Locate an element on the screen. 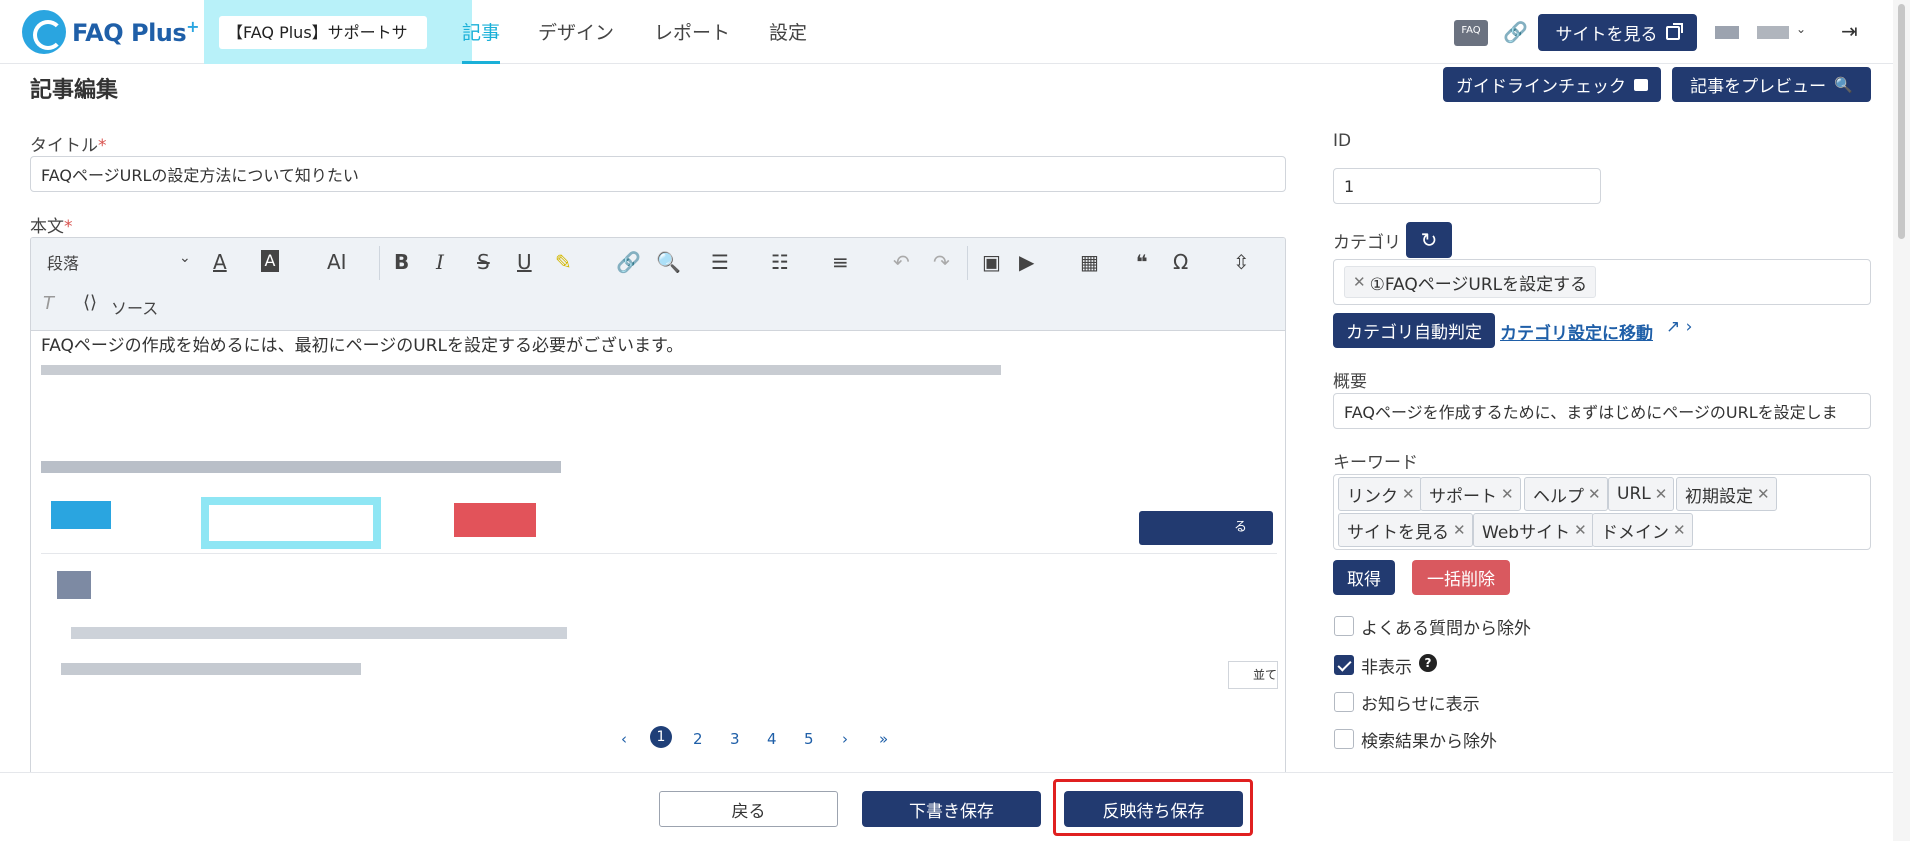 This screenshot has height=841, width=1910. preview-article-button: 記事をプレビュー 🔍 is located at coordinates (1771, 84).